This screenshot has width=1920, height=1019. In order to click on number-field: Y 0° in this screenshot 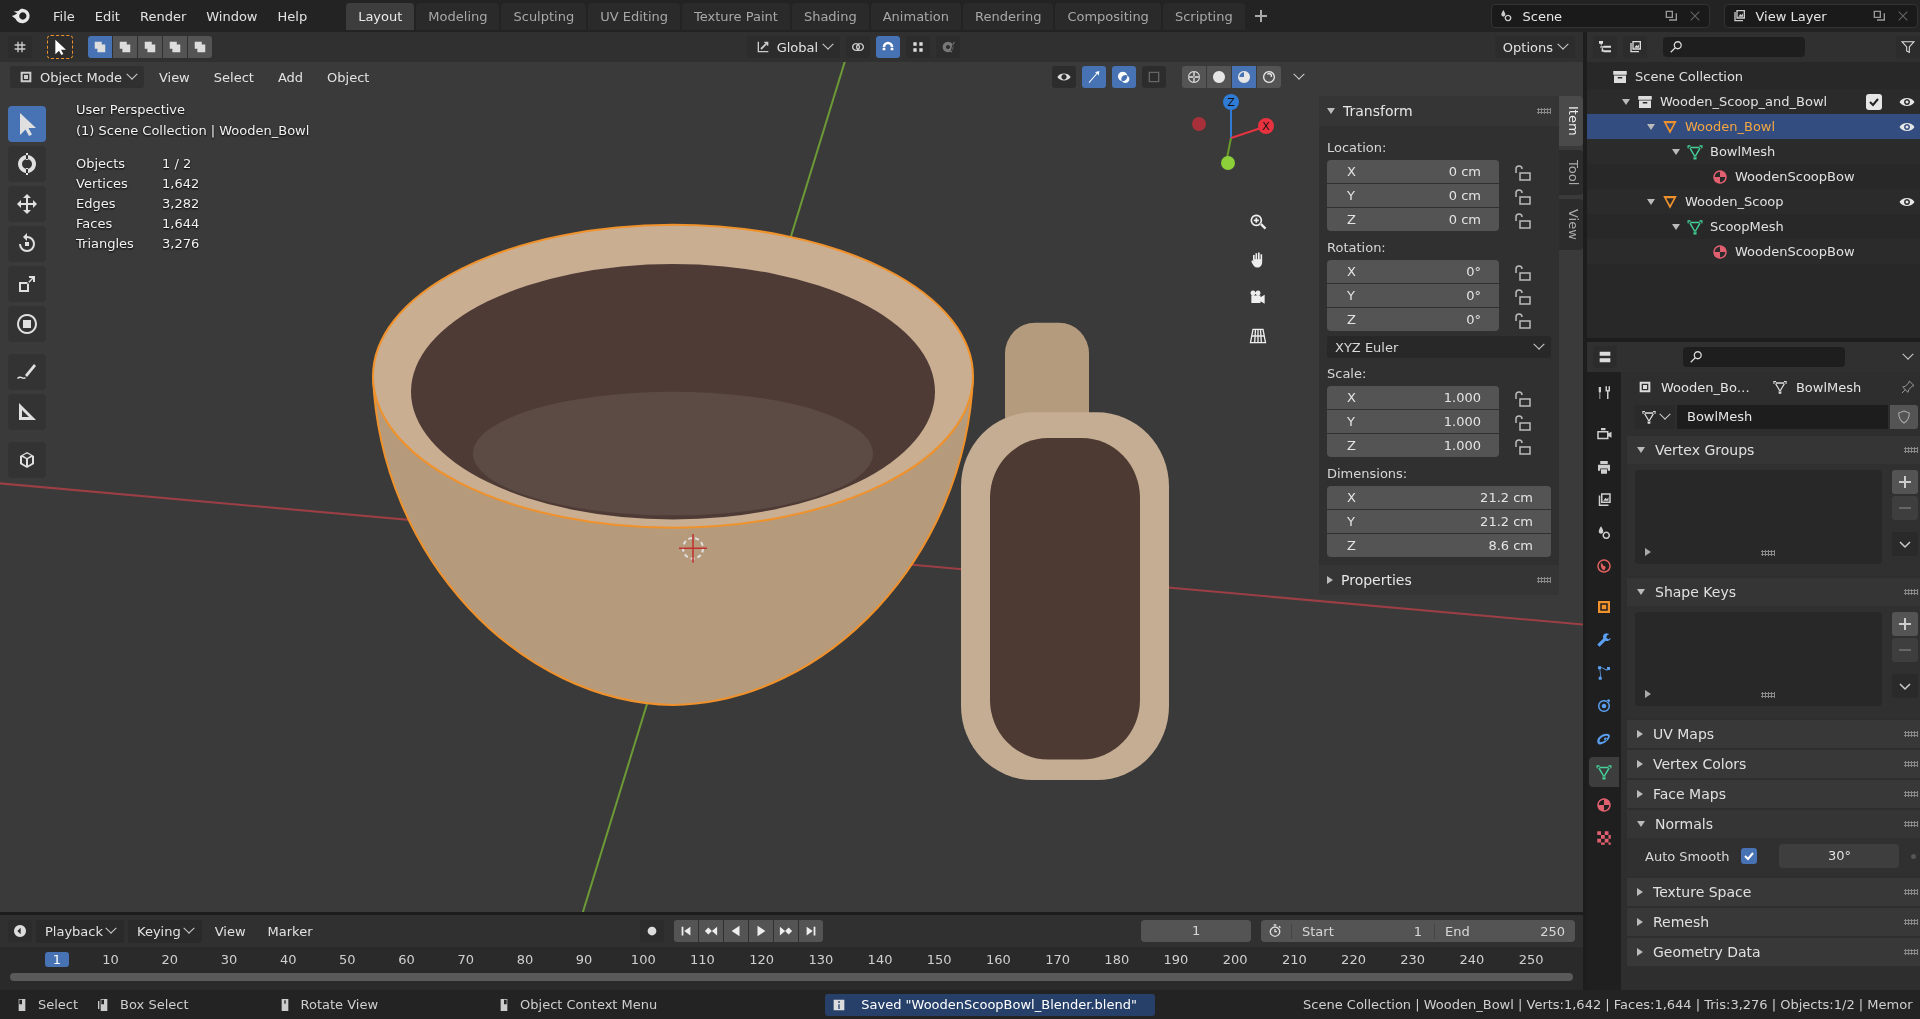, I will do `click(1413, 295)`.